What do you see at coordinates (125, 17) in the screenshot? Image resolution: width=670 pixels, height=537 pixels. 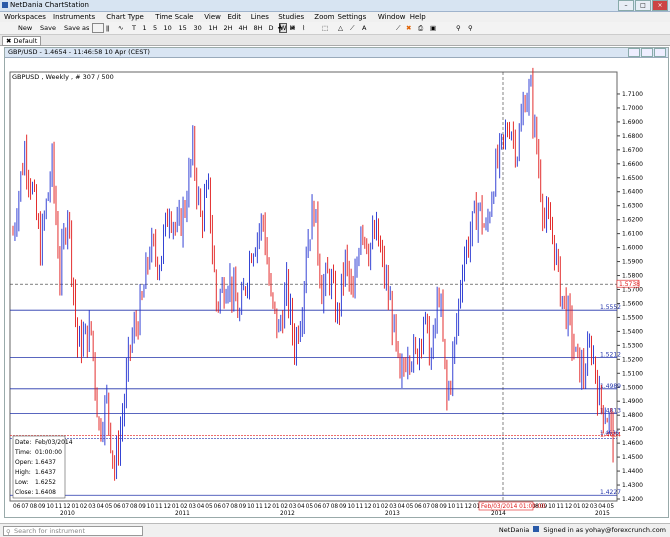 I see `menu-item-chart-type: Chart Type` at bounding box center [125, 17].